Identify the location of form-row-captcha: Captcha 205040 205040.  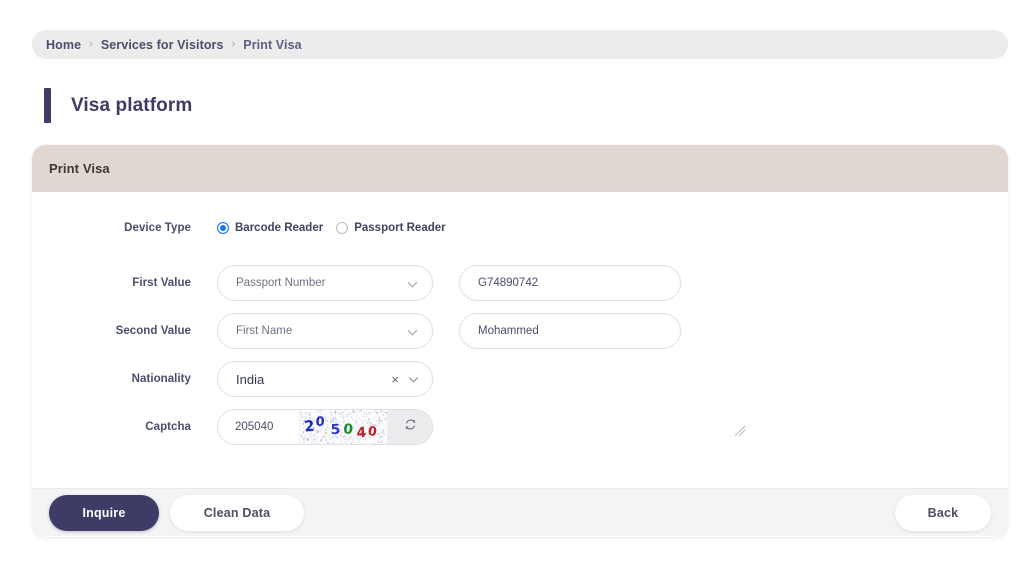
(232, 427).